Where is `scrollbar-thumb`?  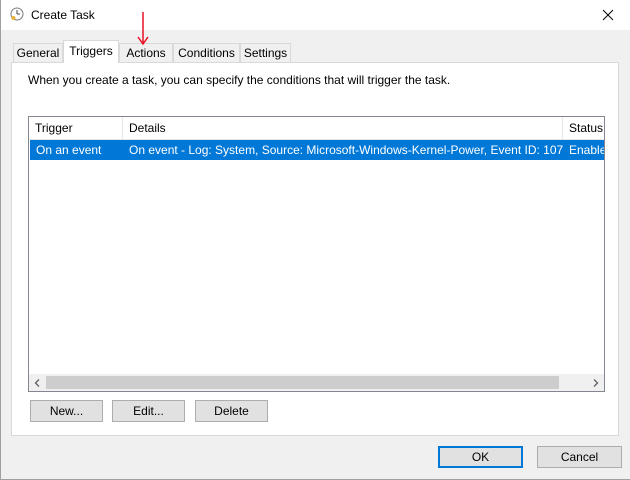 scrollbar-thumb is located at coordinates (302, 382).